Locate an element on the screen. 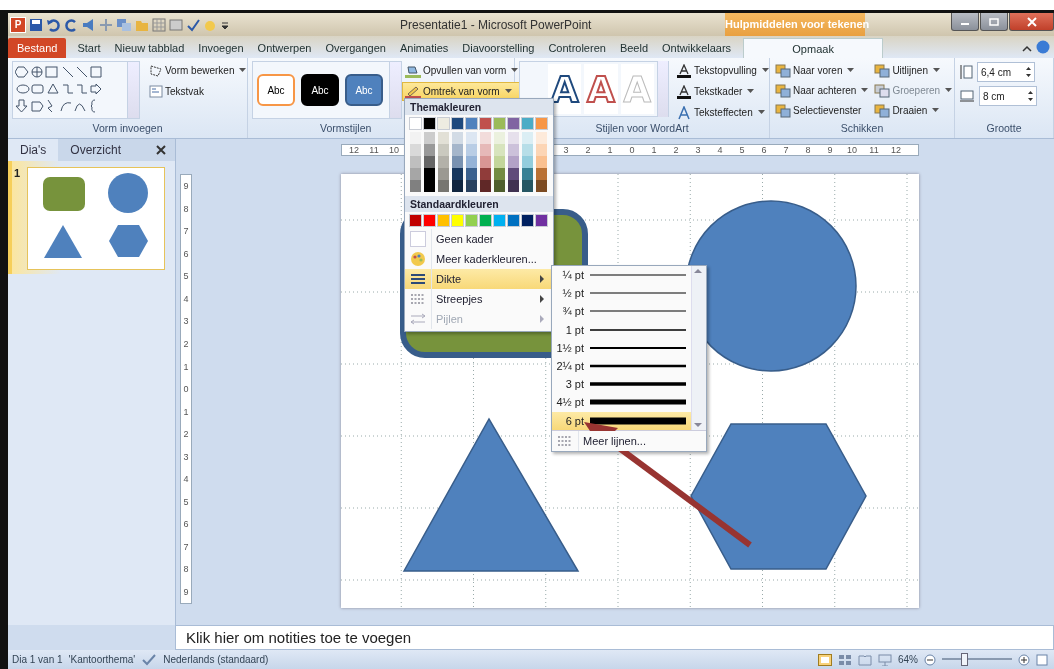 This screenshot has height=669, width=1054. ribbon-command: Vorm bewerken is located at coordinates (198, 70).